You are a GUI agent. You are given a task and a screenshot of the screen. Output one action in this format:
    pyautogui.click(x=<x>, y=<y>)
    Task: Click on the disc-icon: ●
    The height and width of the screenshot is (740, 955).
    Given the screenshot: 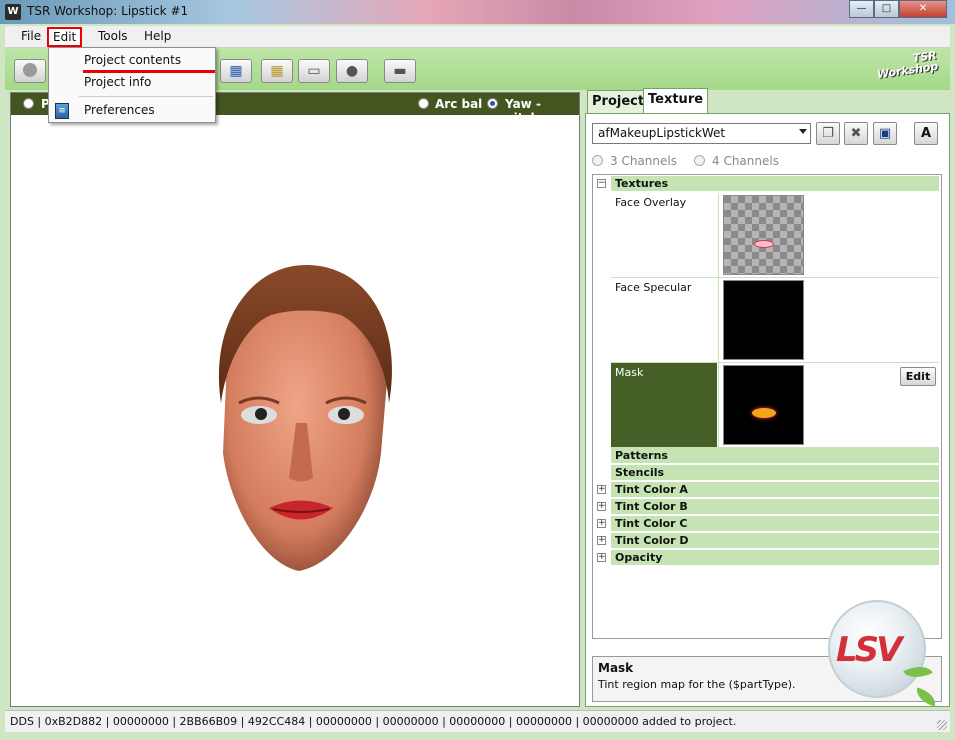 What is the action you would take?
    pyautogui.click(x=352, y=71)
    